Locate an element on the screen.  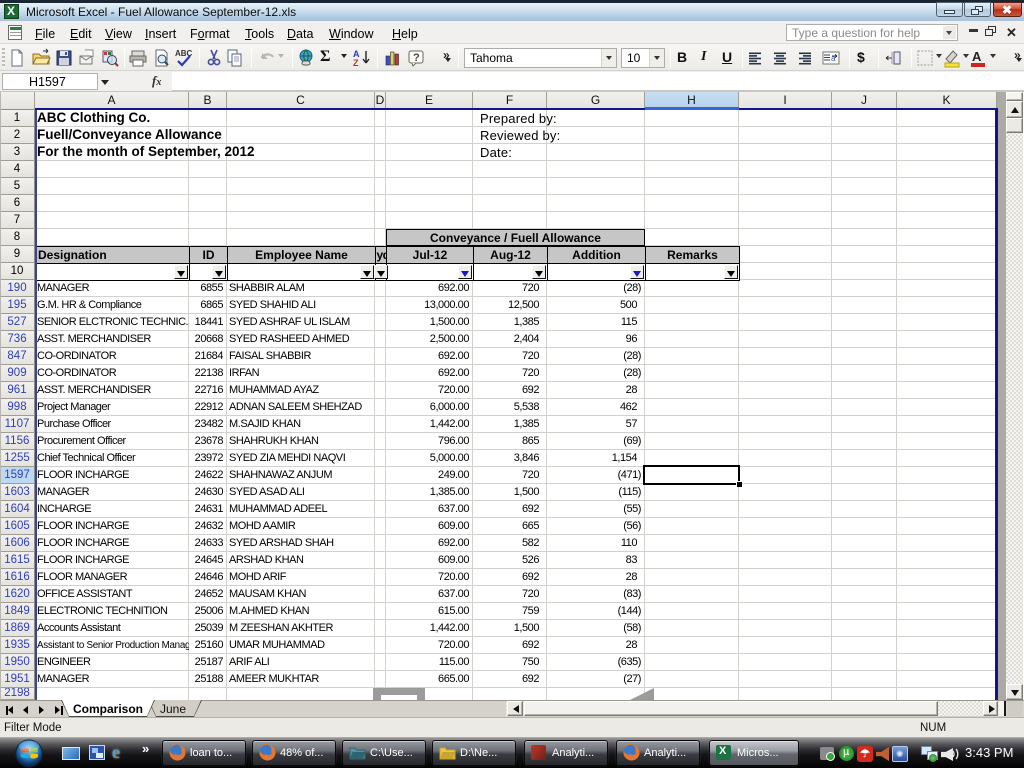
svg-text: A is located at coordinates (977, 56).